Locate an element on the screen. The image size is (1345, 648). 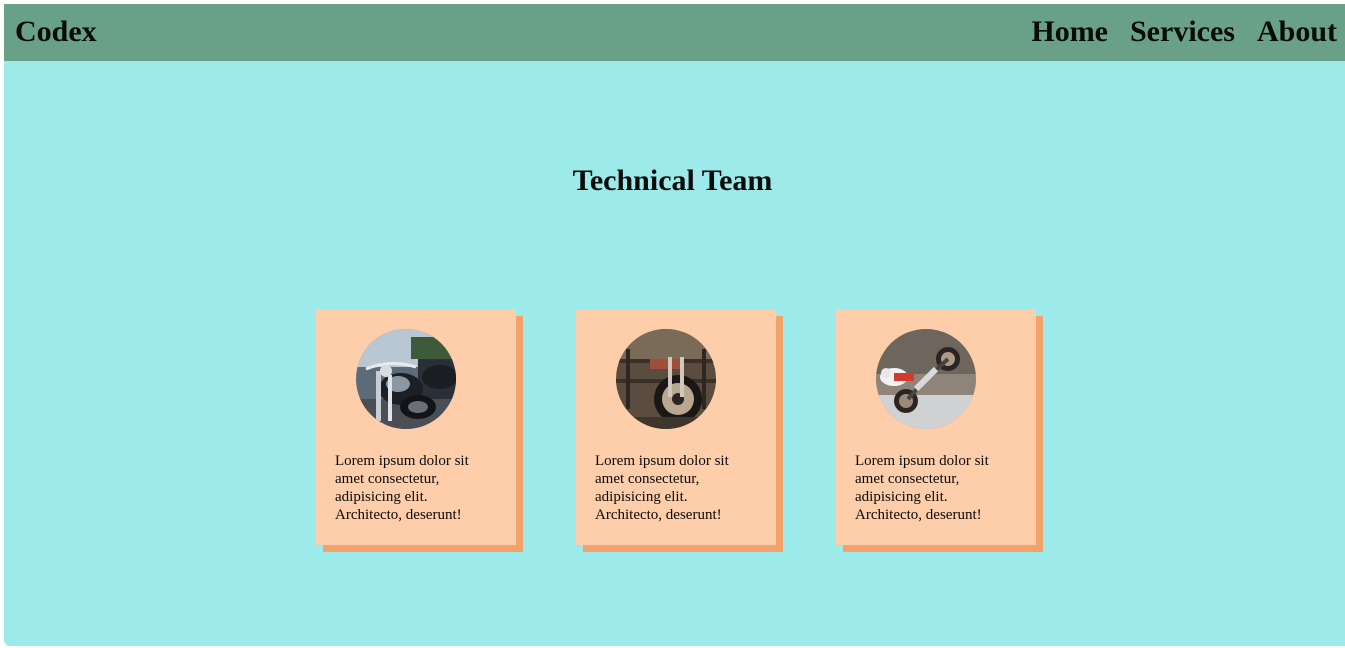
motocross-wheelie-photo is located at coordinates (926, 379).